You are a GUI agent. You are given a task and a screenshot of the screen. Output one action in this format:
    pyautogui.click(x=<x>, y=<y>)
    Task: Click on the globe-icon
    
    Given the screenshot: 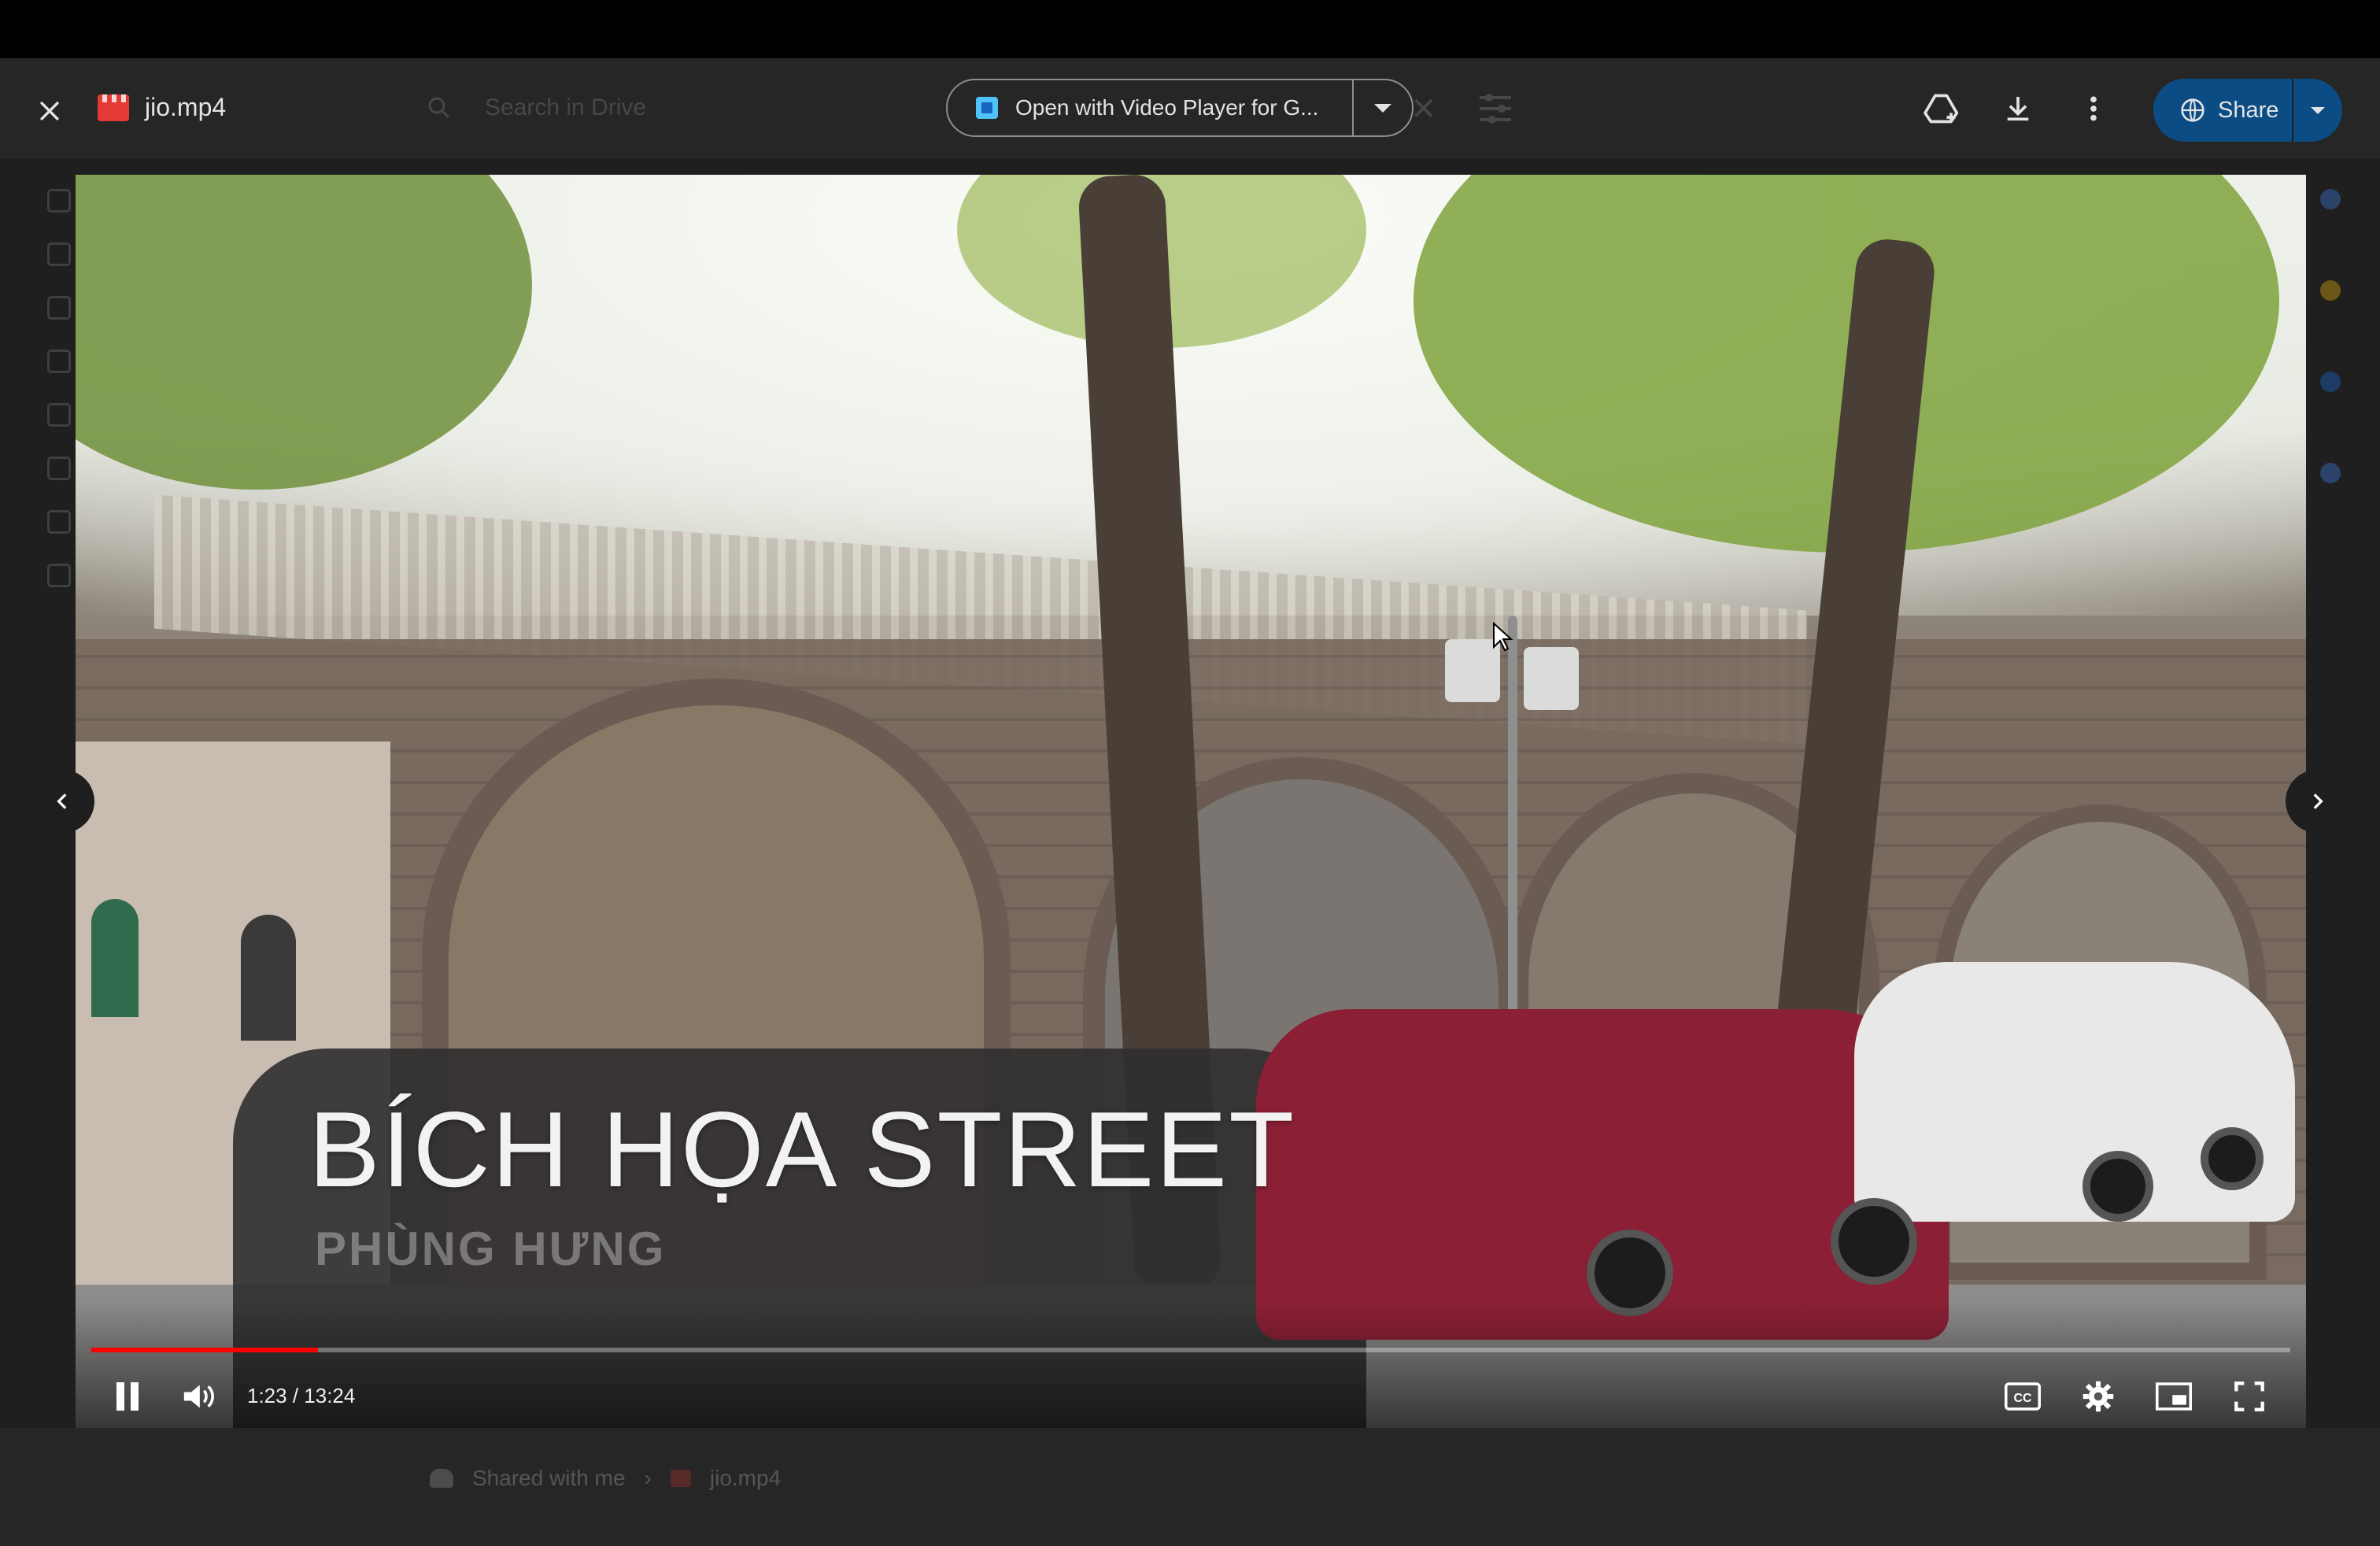 What is the action you would take?
    pyautogui.click(x=2192, y=110)
    